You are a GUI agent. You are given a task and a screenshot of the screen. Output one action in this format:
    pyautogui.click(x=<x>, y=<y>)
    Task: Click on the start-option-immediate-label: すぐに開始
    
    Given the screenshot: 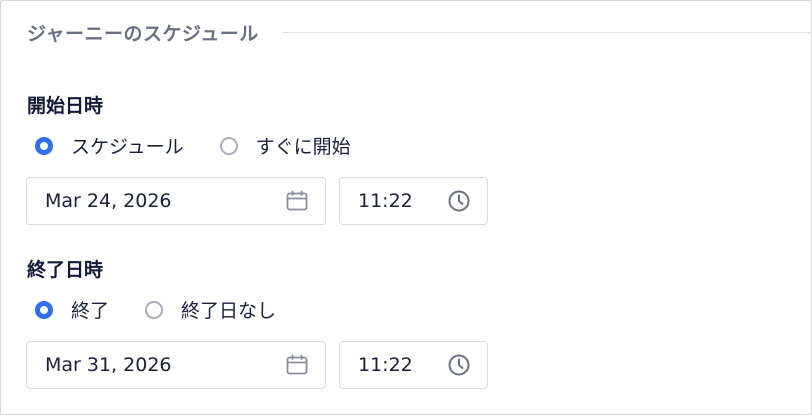 What is the action you would take?
    pyautogui.click(x=303, y=147)
    